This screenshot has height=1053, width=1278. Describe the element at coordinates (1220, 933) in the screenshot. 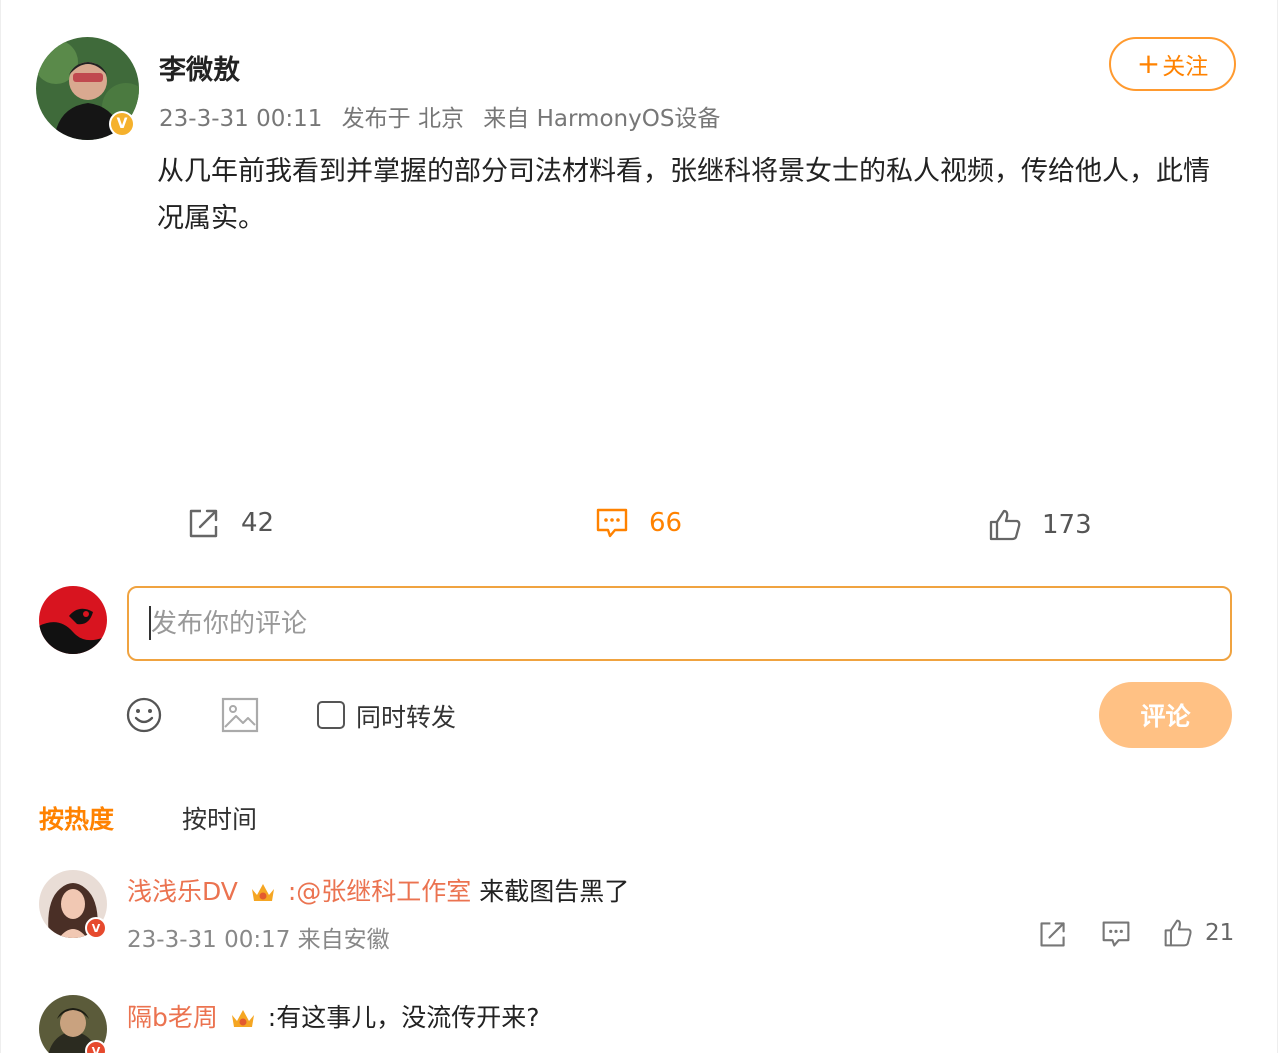

I see `comment-like-count: 21` at that location.